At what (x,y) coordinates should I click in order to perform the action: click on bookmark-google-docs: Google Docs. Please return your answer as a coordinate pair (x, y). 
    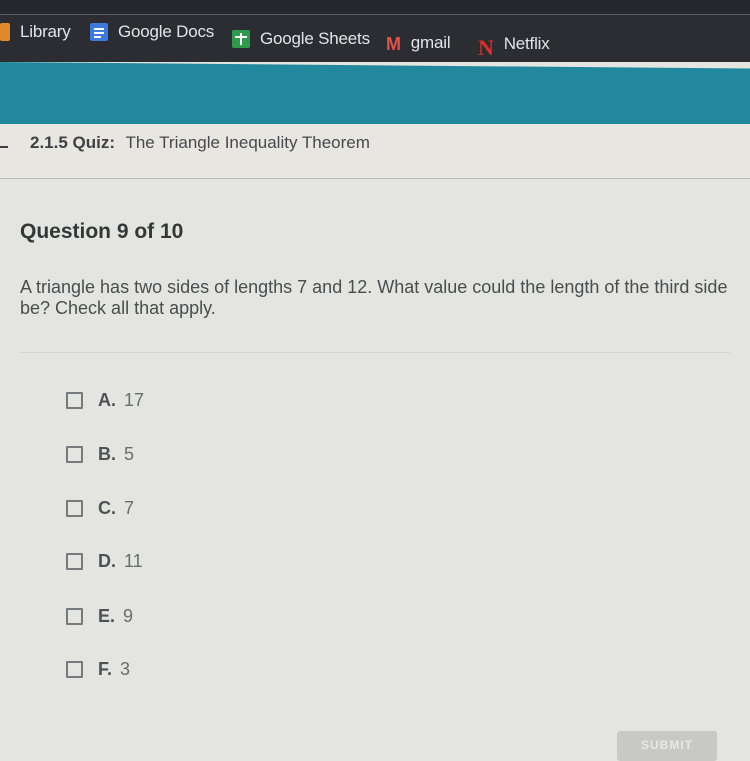
    Looking at the image, I should click on (152, 32).